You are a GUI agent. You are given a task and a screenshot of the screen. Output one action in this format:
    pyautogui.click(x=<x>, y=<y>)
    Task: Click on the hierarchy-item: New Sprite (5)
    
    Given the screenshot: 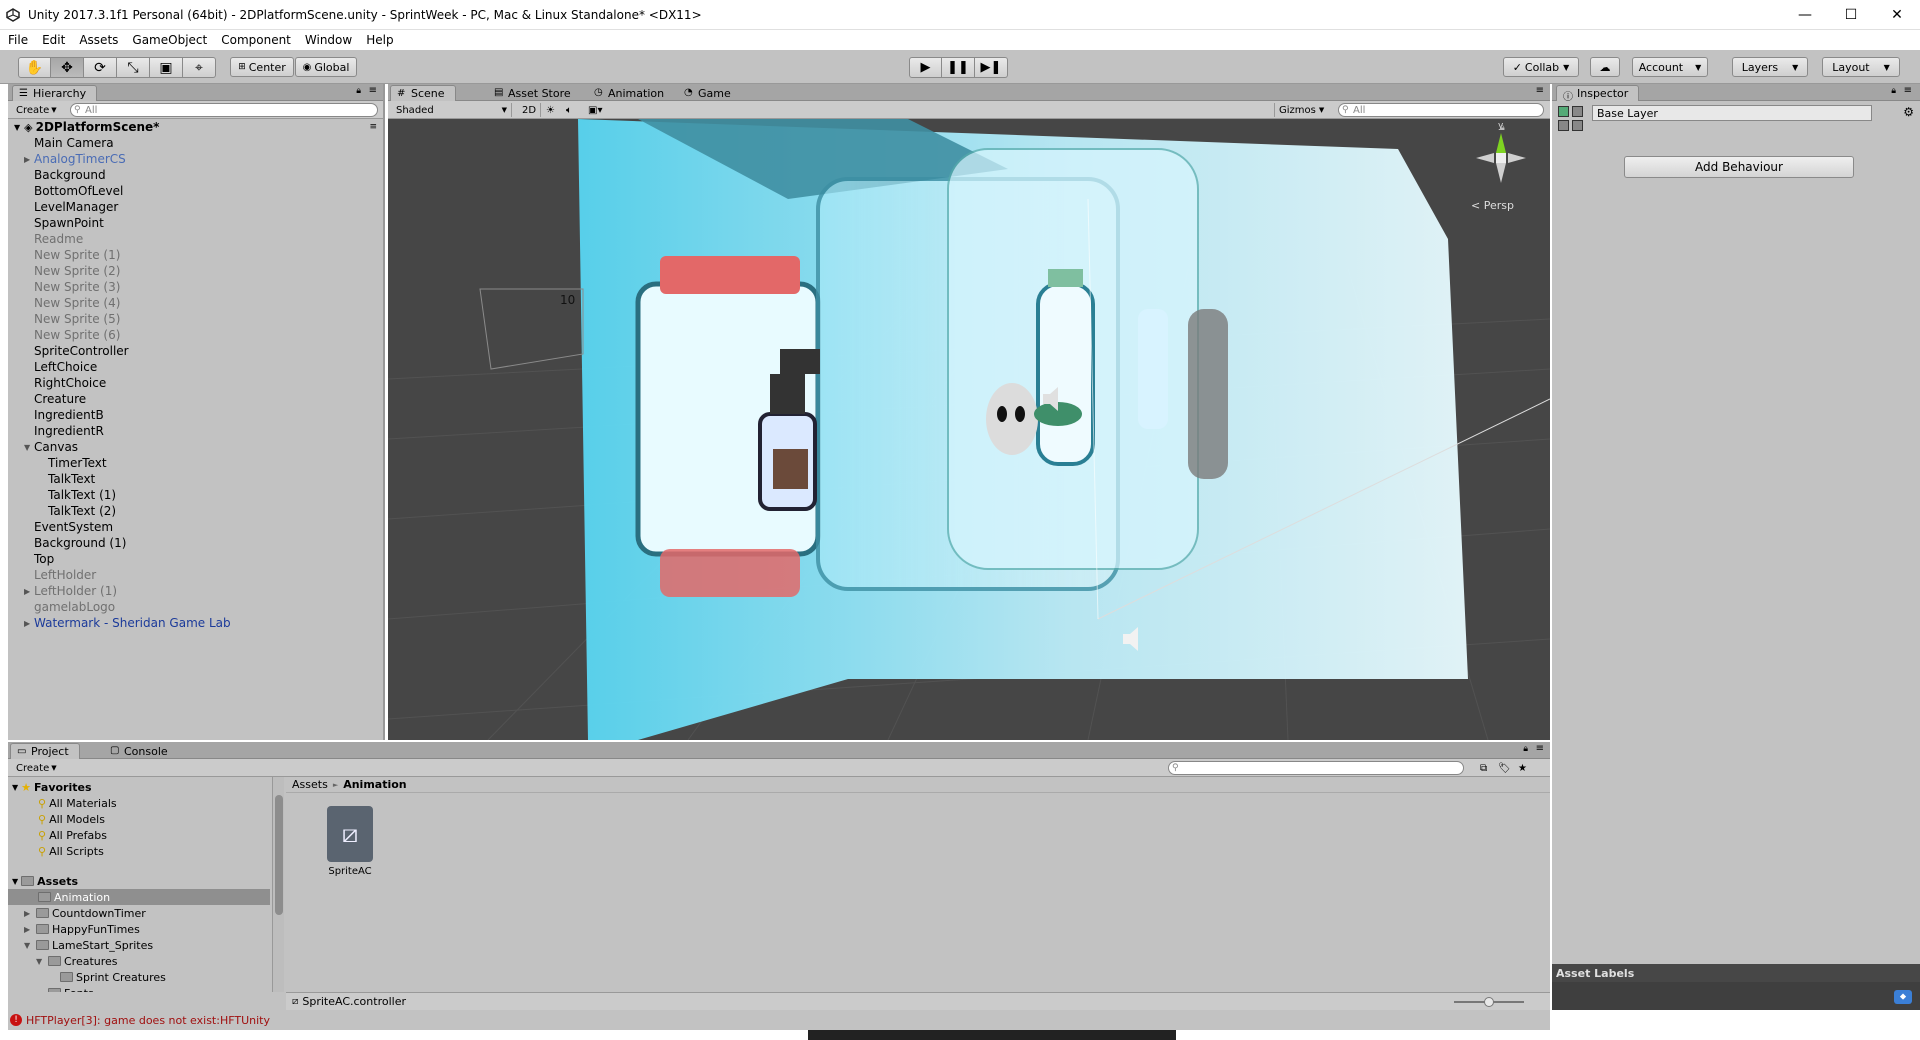 What is the action you would take?
    pyautogui.click(x=77, y=319)
    